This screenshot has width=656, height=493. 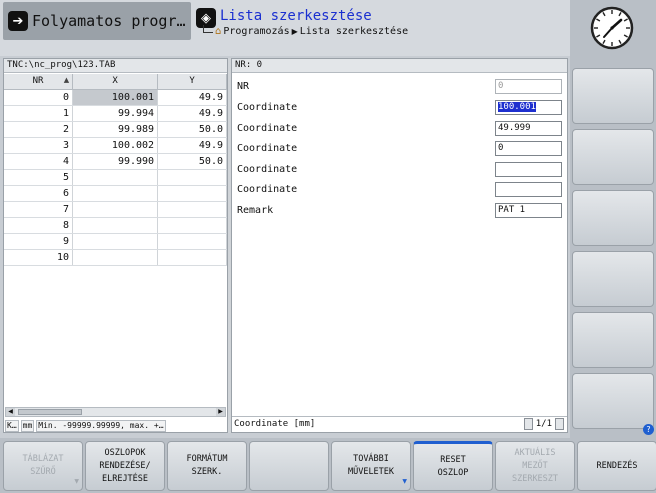 What do you see at coordinates (528, 86) in the screenshot?
I see `nr-field: 0` at bounding box center [528, 86].